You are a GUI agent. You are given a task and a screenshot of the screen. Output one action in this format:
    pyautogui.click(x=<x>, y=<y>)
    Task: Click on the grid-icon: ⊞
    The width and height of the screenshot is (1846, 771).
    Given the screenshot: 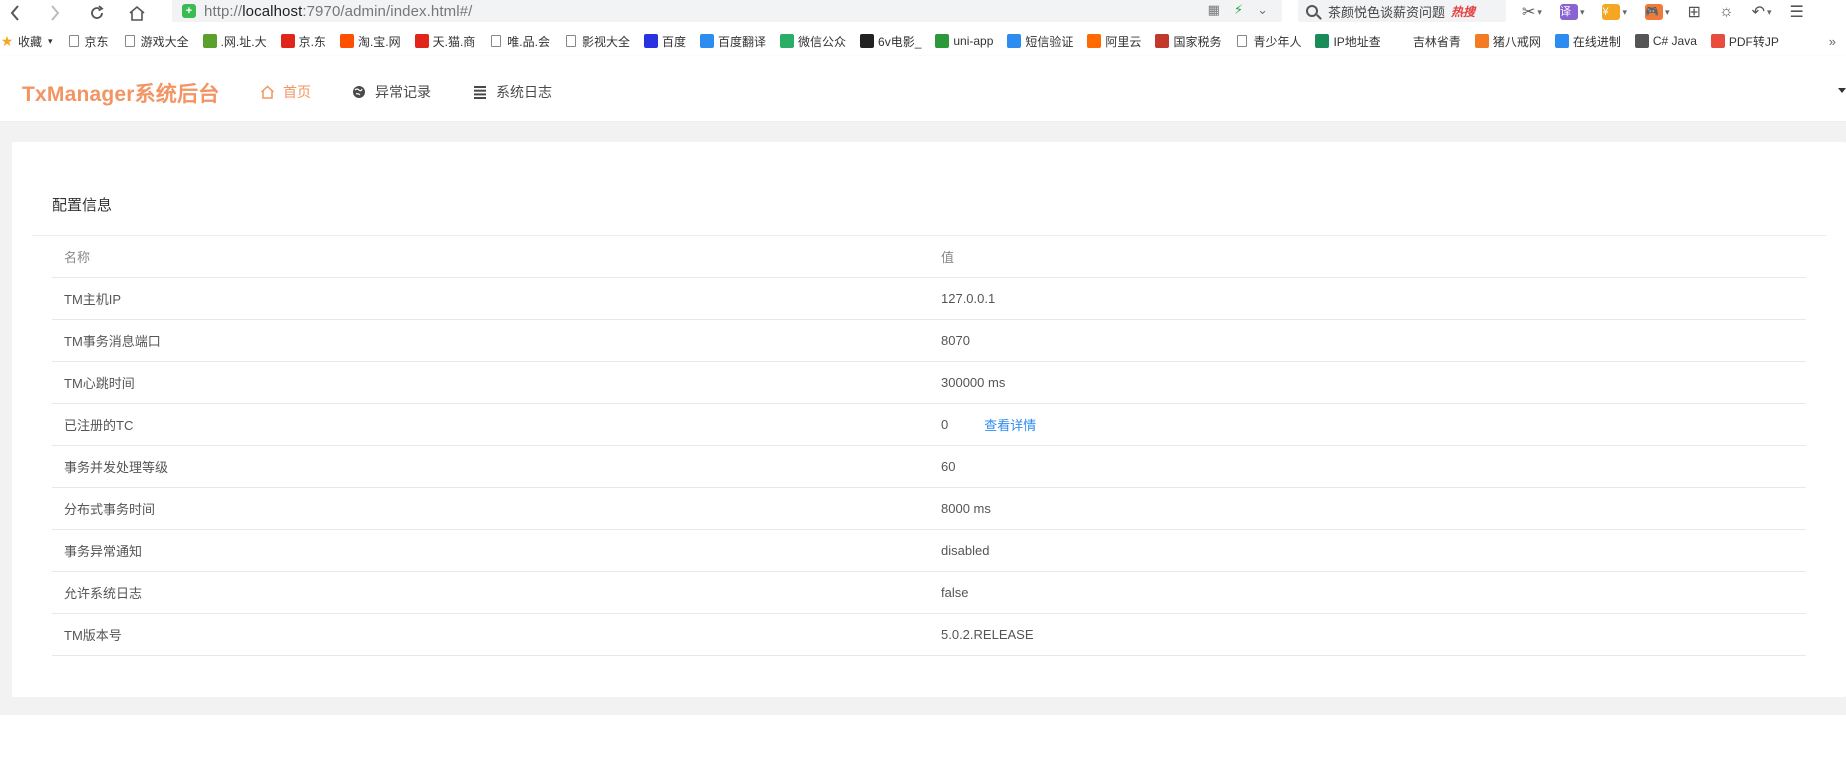 What is the action you would take?
    pyautogui.click(x=1694, y=12)
    